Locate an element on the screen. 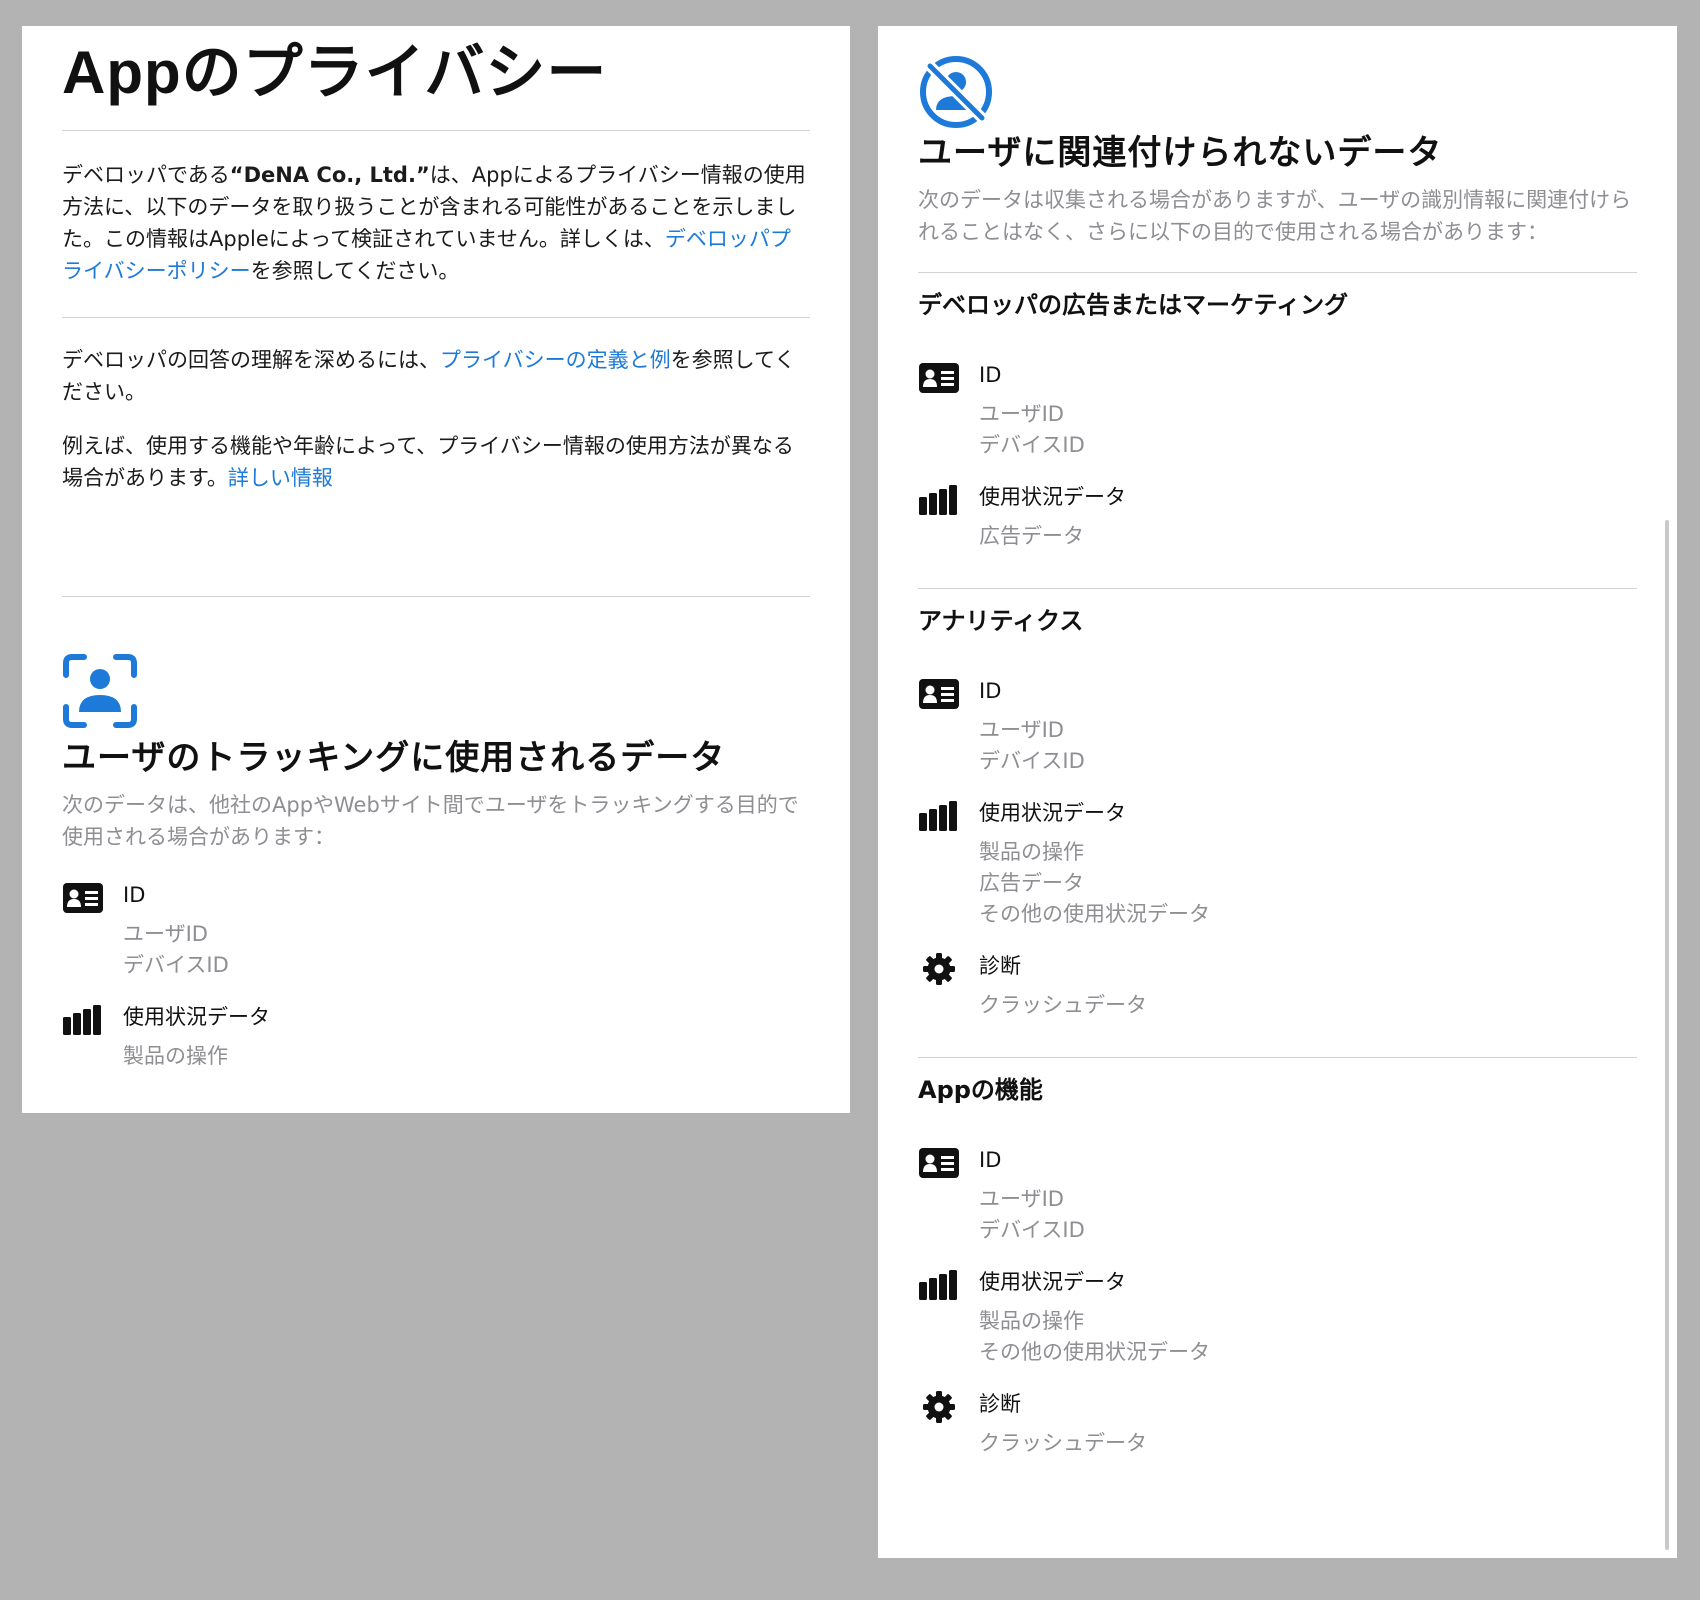 The width and height of the screenshot is (1700, 1600). category-title: デベロッパの広告またはマーケティング is located at coordinates (1133, 305).